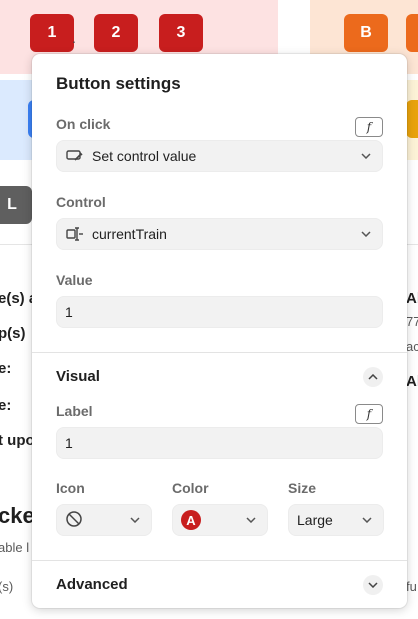  I want to click on on-click-label: On click, so click(83, 124).